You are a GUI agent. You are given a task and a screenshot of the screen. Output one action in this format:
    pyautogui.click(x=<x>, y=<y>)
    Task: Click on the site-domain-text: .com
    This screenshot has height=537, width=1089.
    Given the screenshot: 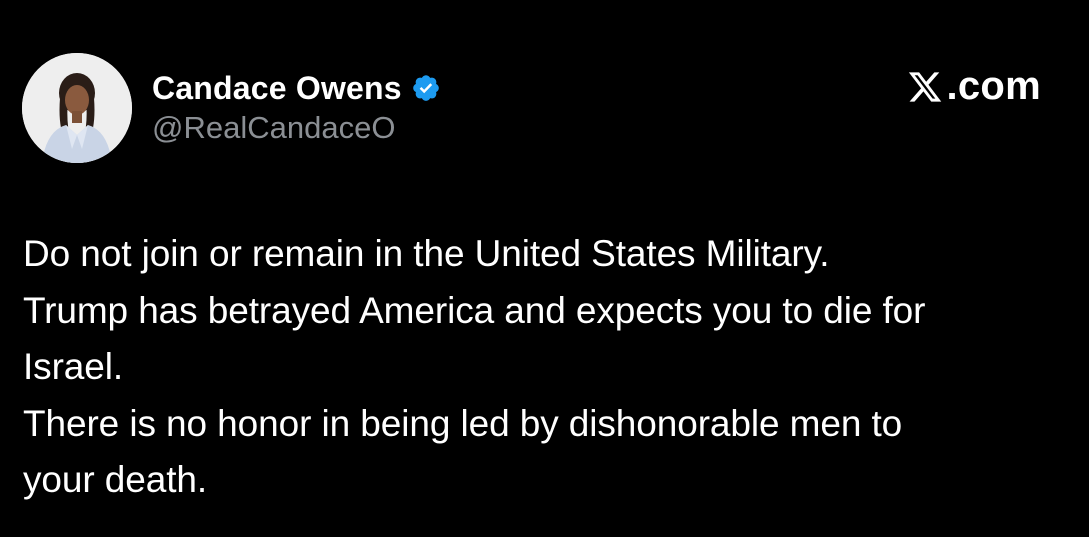 What is the action you would take?
    pyautogui.click(x=993, y=86)
    